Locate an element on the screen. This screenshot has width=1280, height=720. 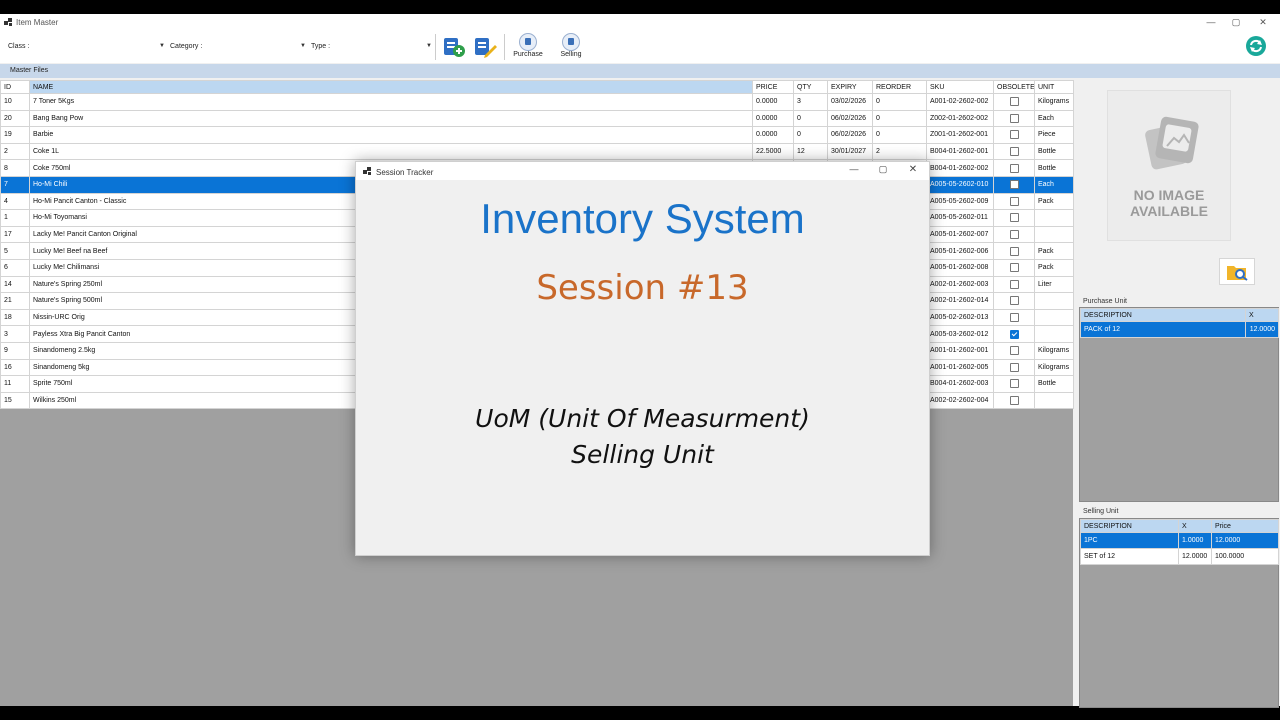
cell-unit: Pack is located at coordinates (1054, 267).